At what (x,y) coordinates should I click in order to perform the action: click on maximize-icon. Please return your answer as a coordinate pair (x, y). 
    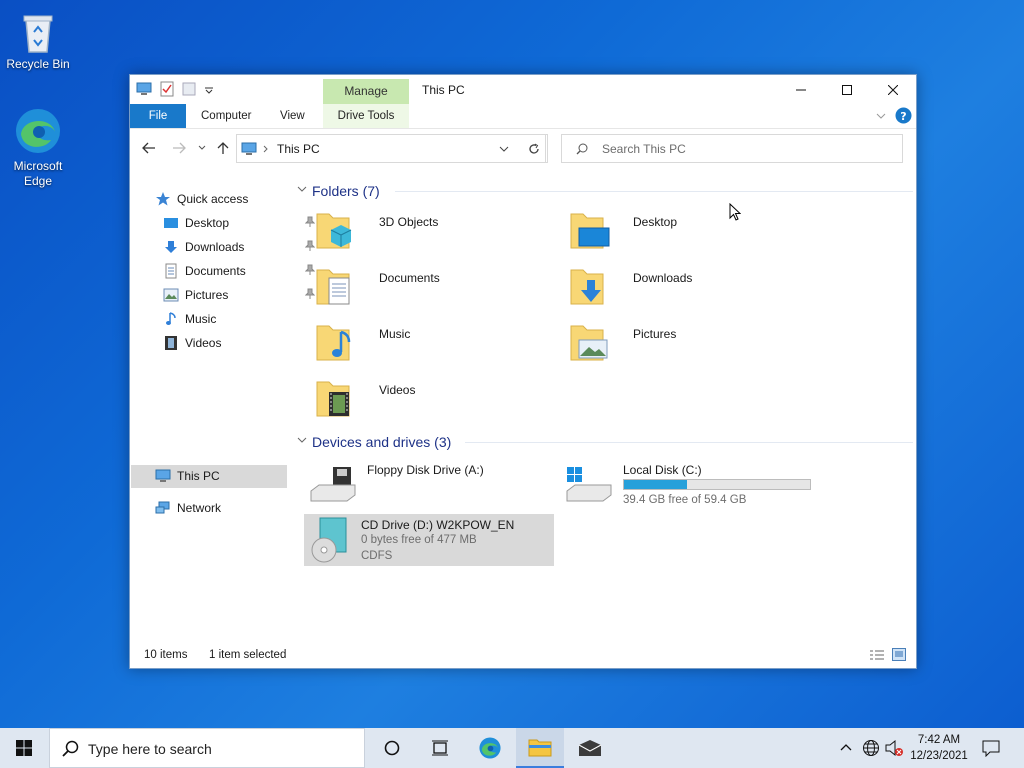
    Looking at the image, I should click on (847, 89).